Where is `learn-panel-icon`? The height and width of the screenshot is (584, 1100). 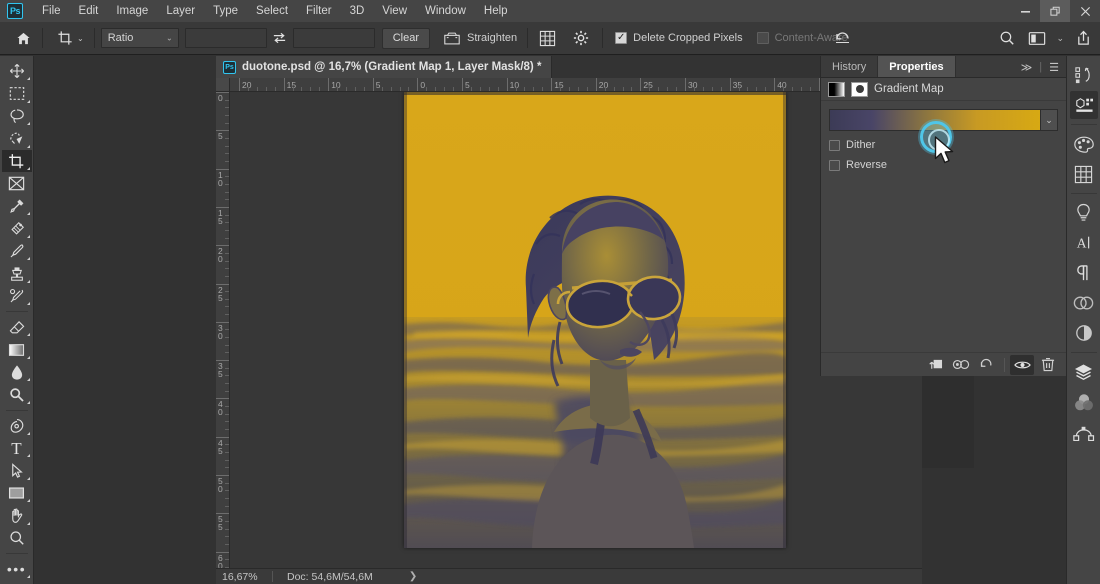 learn-panel-icon is located at coordinates (1084, 213).